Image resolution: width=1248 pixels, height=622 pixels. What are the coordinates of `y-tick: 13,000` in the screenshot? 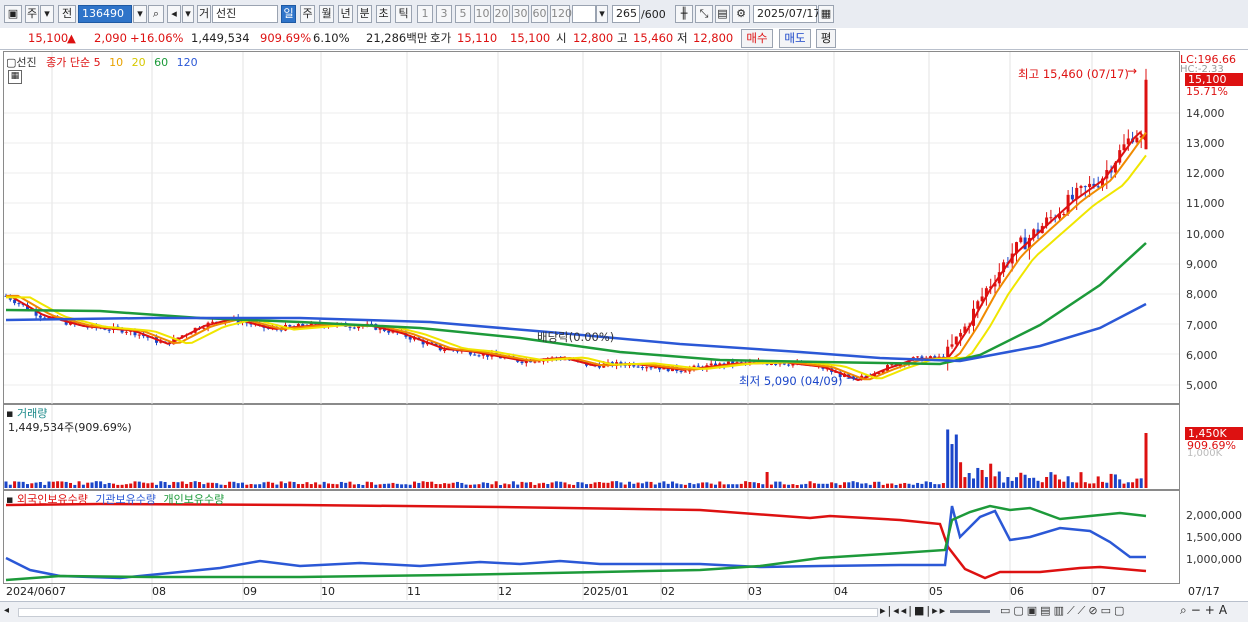 It's located at (1205, 143).